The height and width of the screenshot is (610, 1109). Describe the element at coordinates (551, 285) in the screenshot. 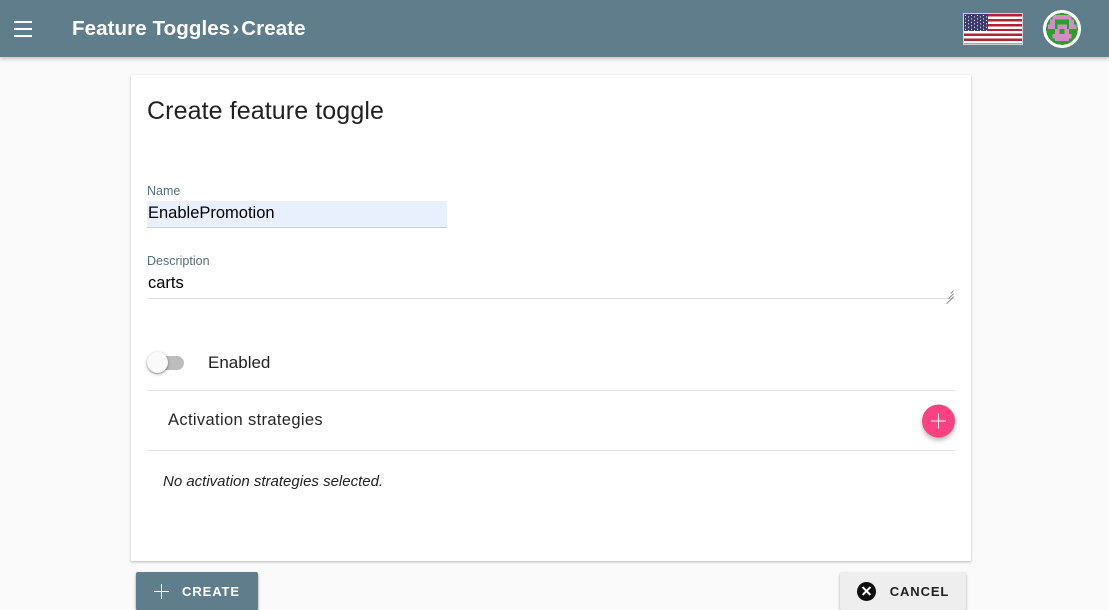

I see `description-input` at that location.